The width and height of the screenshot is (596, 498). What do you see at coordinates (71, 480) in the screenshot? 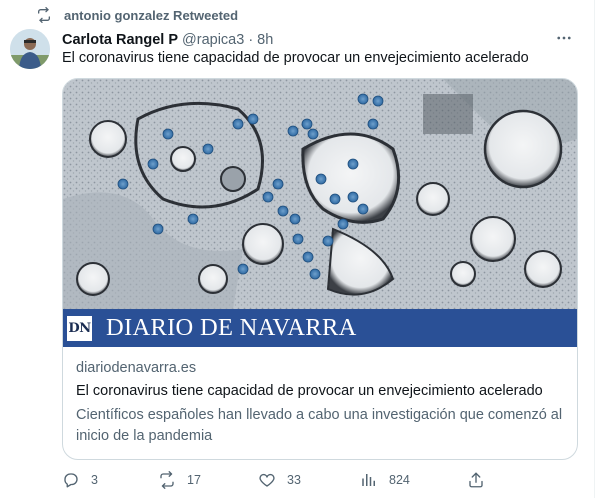
I see `reply-icon` at bounding box center [71, 480].